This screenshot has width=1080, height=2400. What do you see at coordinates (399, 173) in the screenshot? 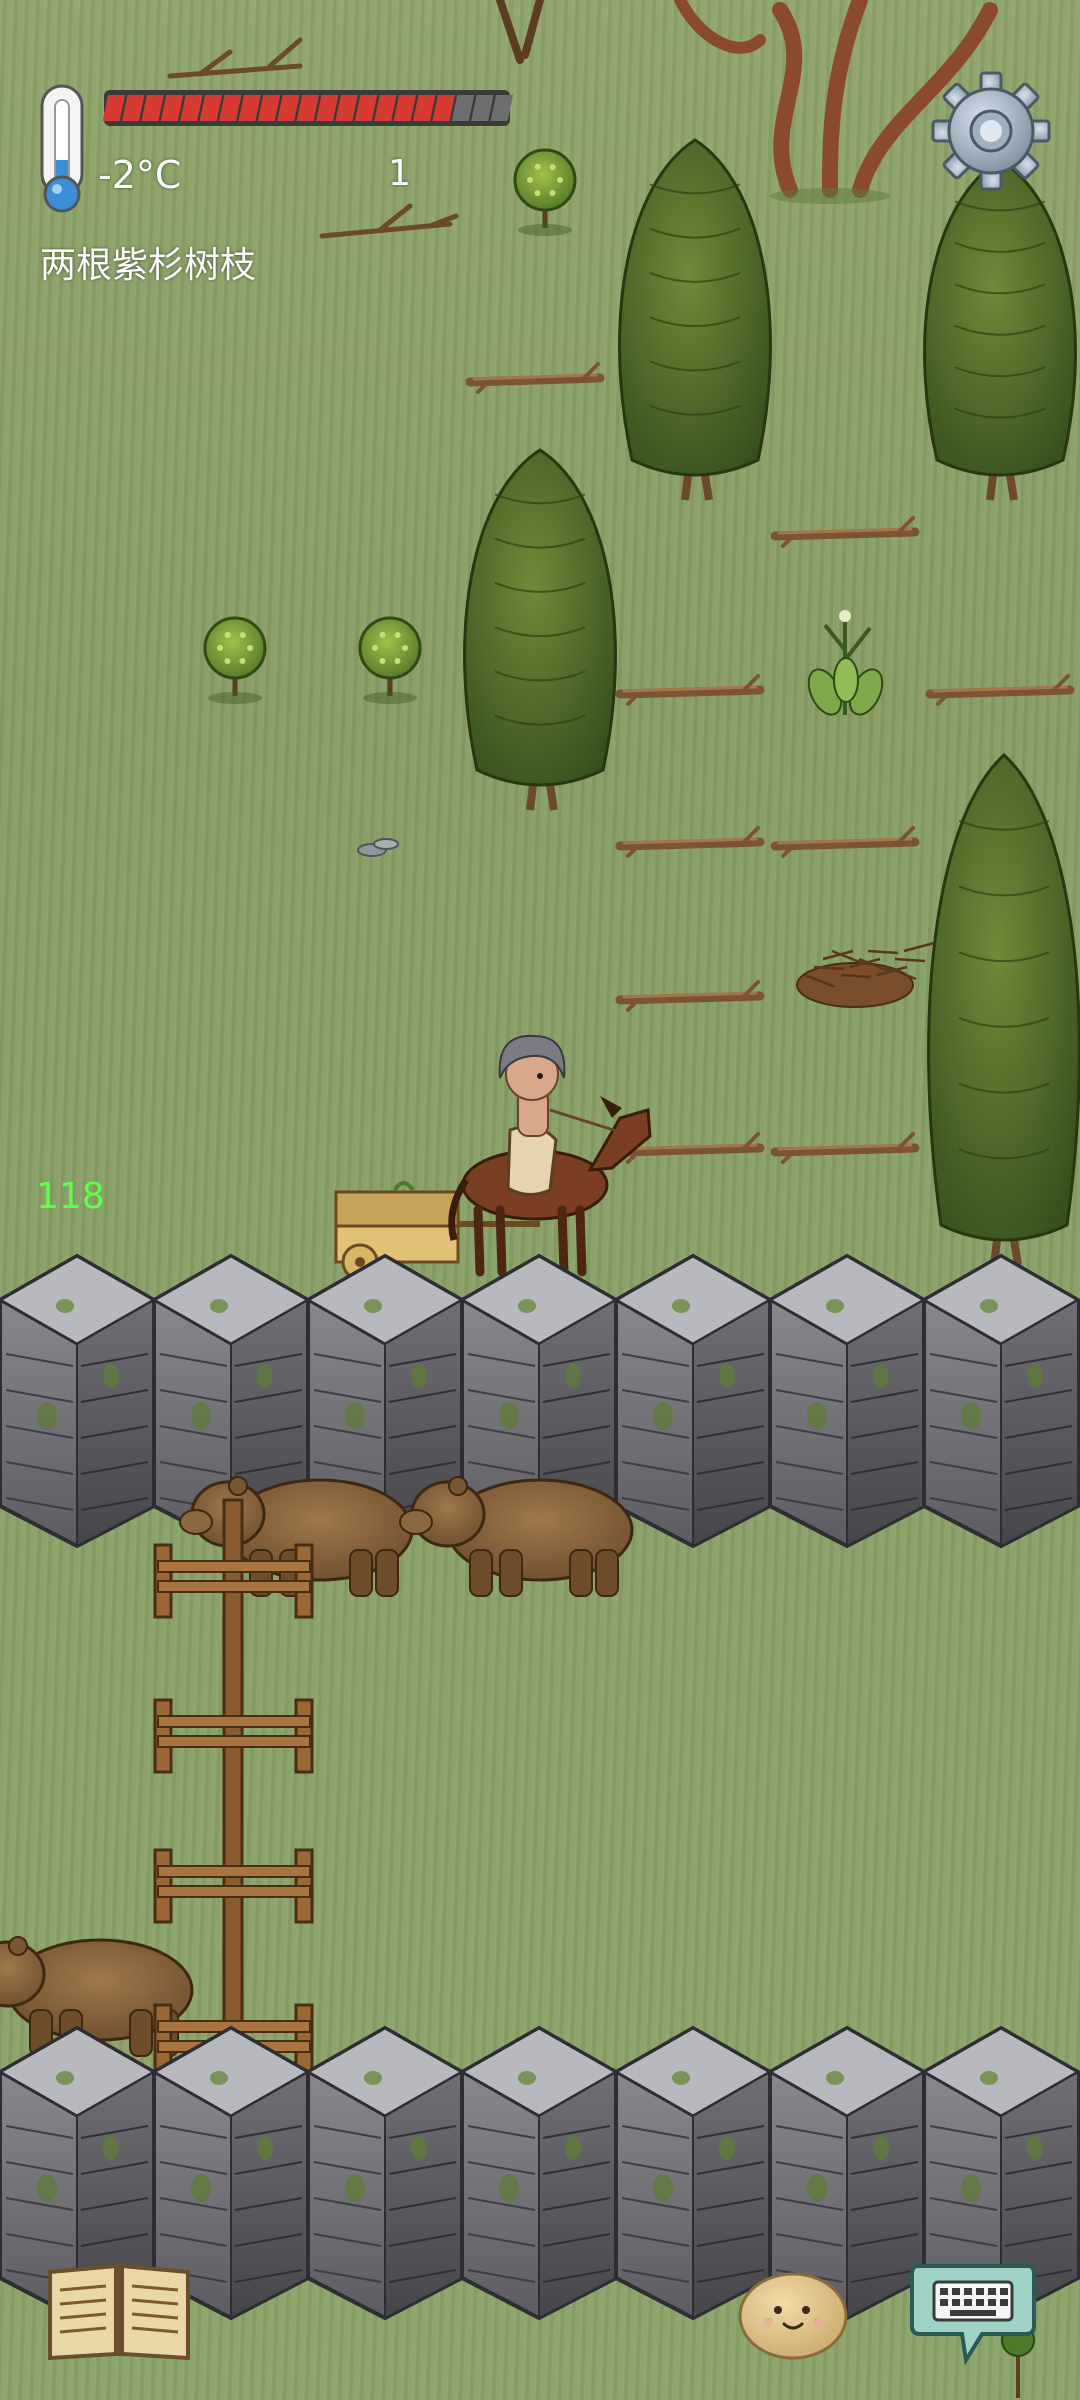
I see `held-item-count: 1` at bounding box center [399, 173].